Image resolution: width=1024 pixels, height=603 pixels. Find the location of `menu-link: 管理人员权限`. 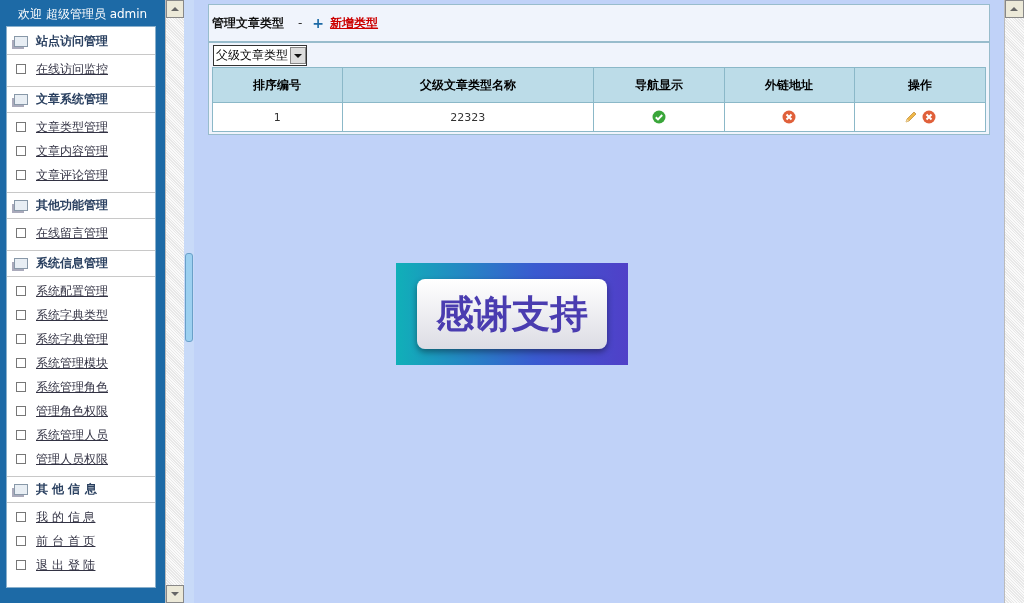

menu-link: 管理人员权限 is located at coordinates (72, 459).